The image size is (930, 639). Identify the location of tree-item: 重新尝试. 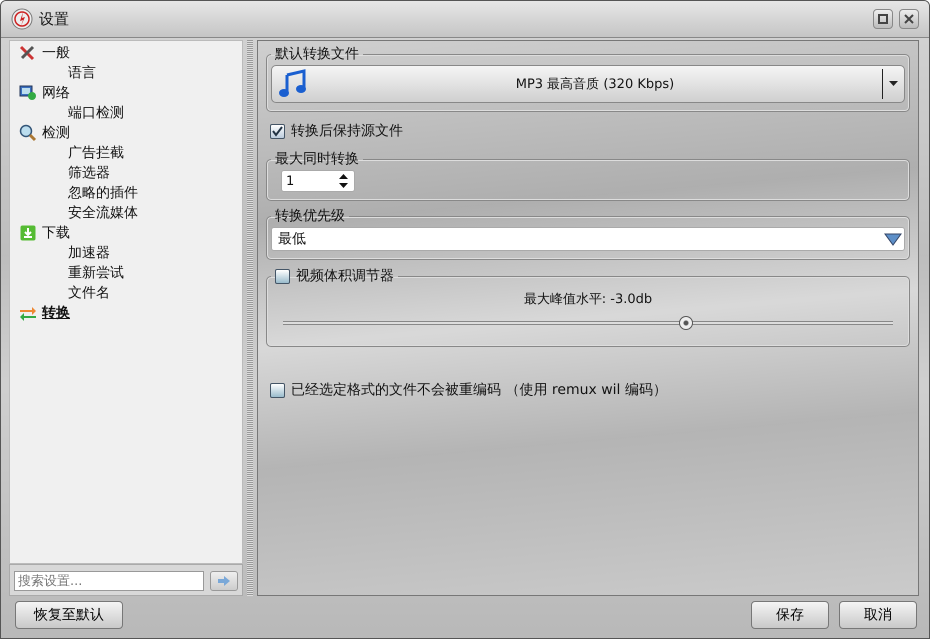
(130, 273).